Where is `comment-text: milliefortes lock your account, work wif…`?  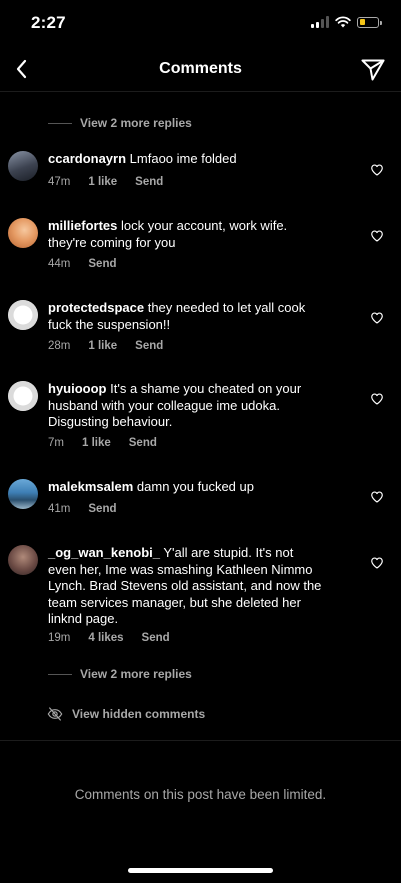 comment-text: milliefortes lock your account, work wif… is located at coordinates (186, 234).